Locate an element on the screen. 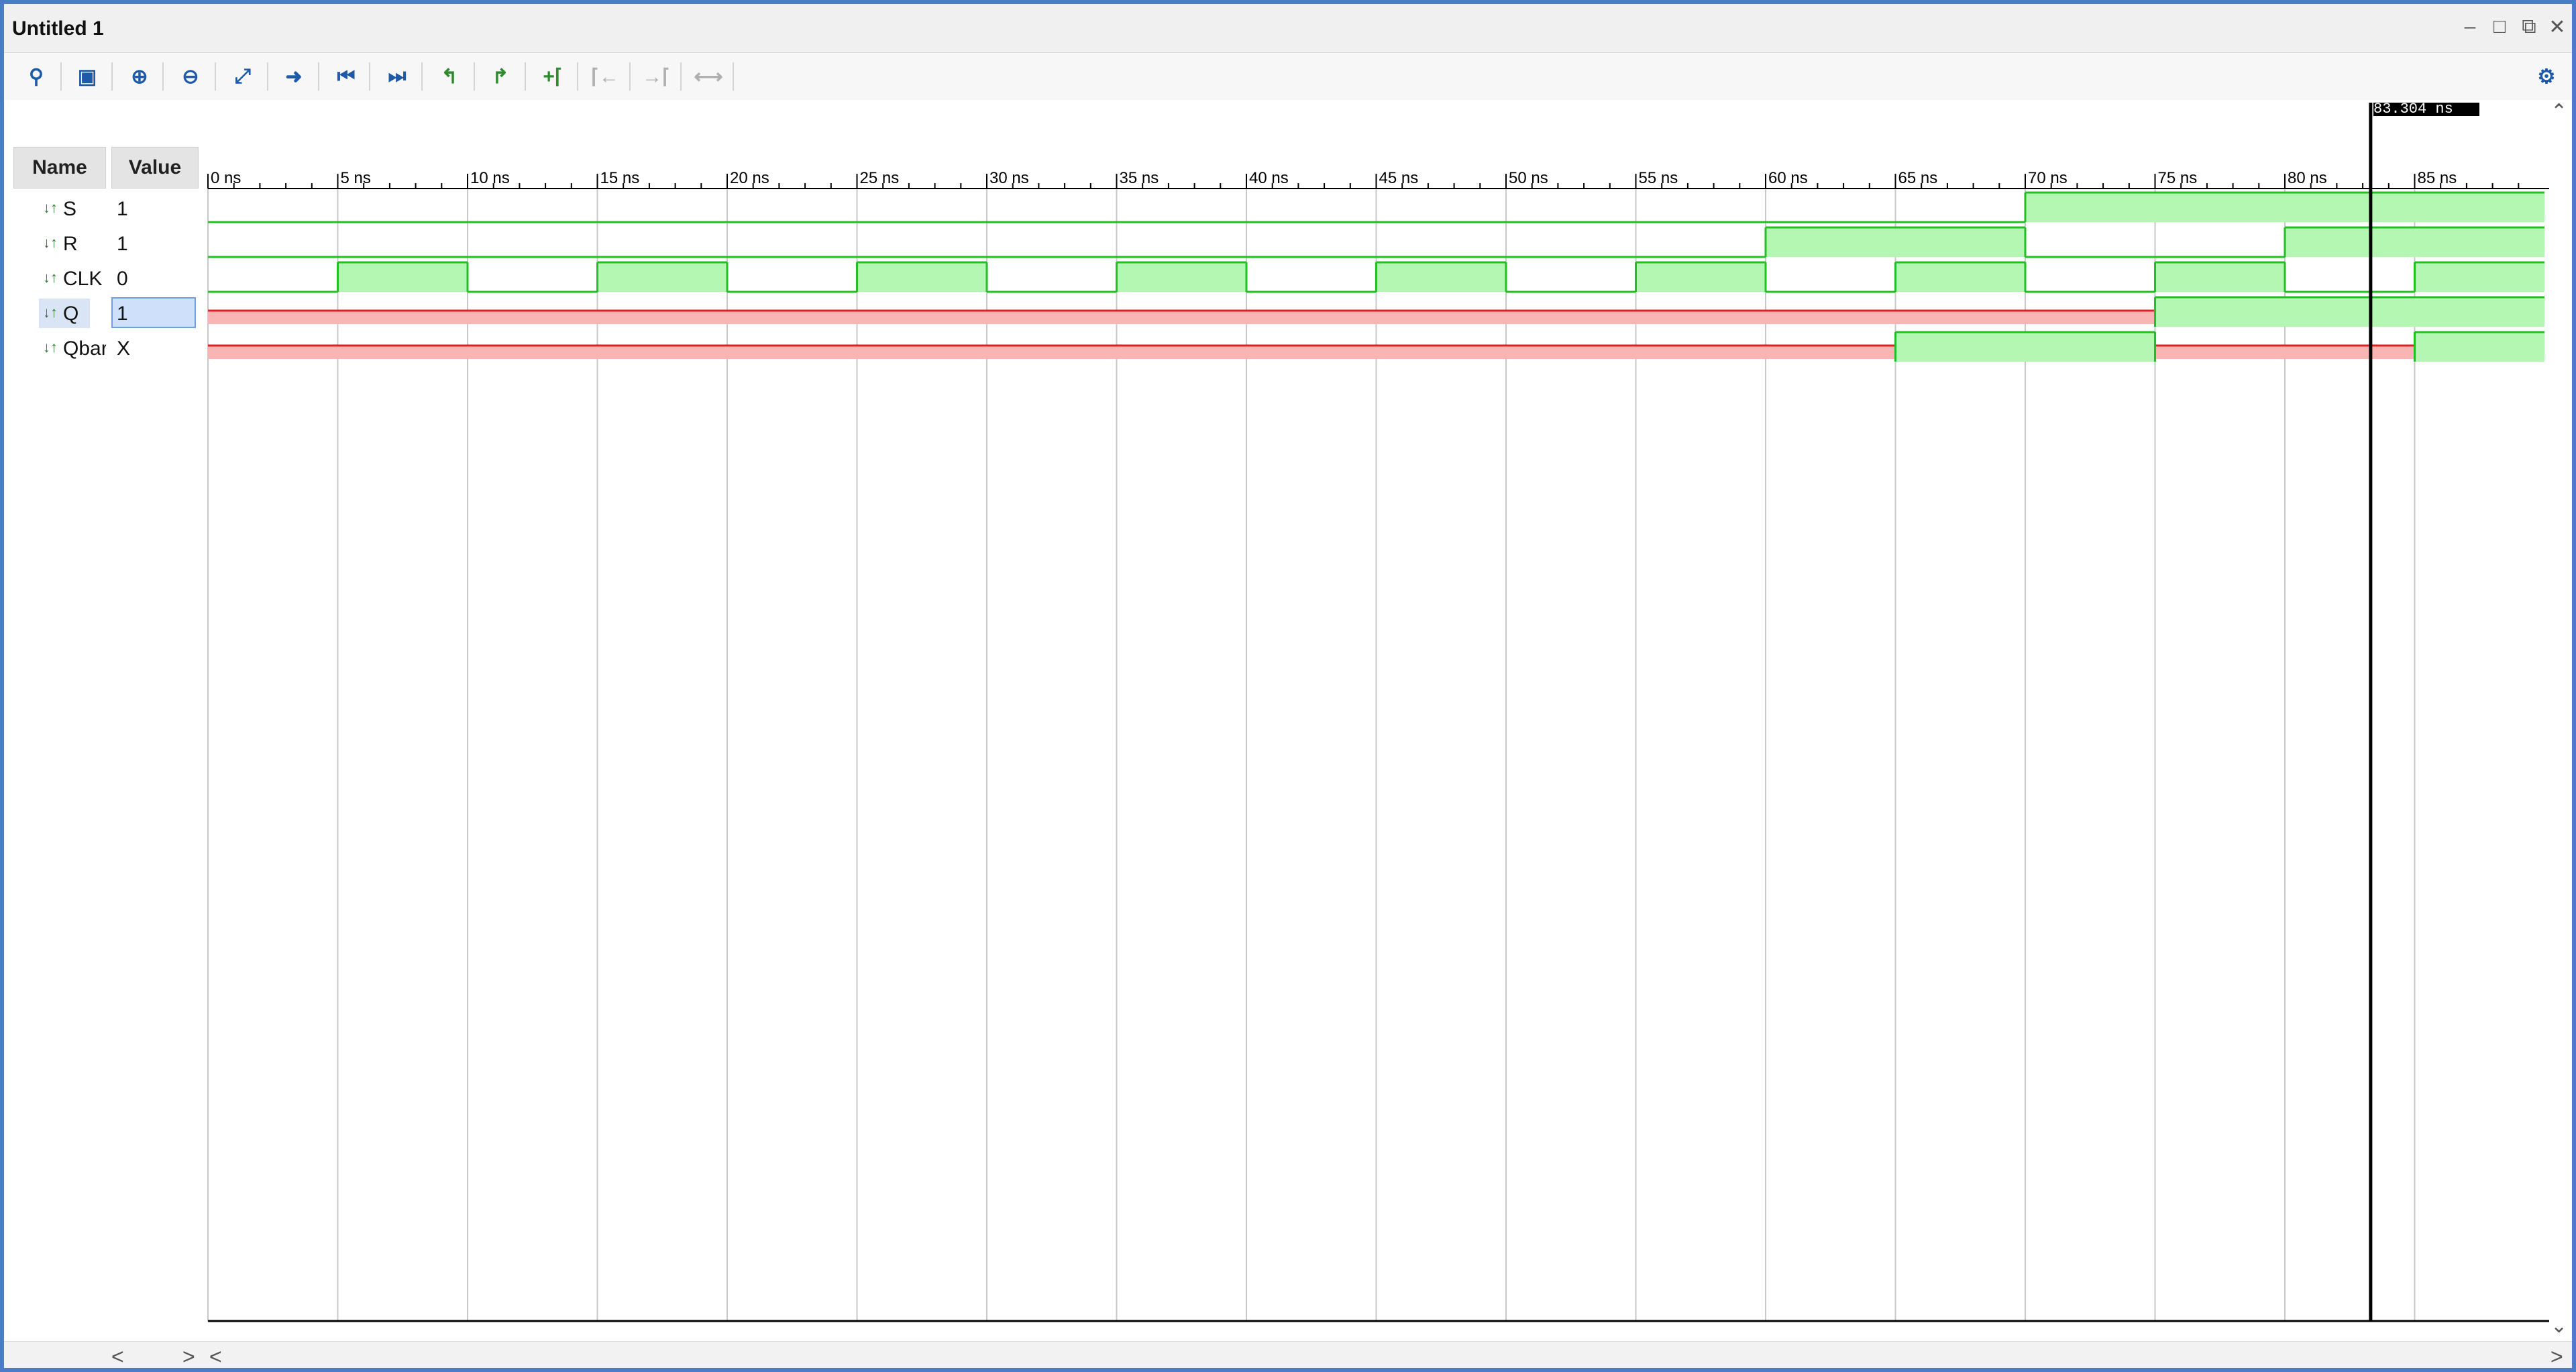 The height and width of the screenshot is (1372, 2576). time-tick-label: 15 ns is located at coordinates (620, 178).